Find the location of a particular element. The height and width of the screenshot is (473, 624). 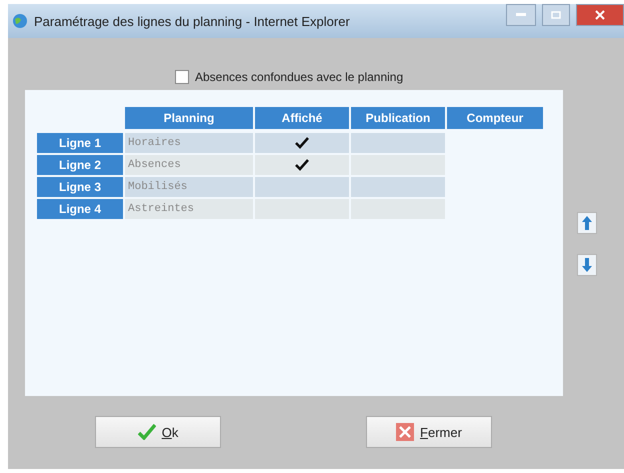

column-header: Affiché is located at coordinates (302, 118).